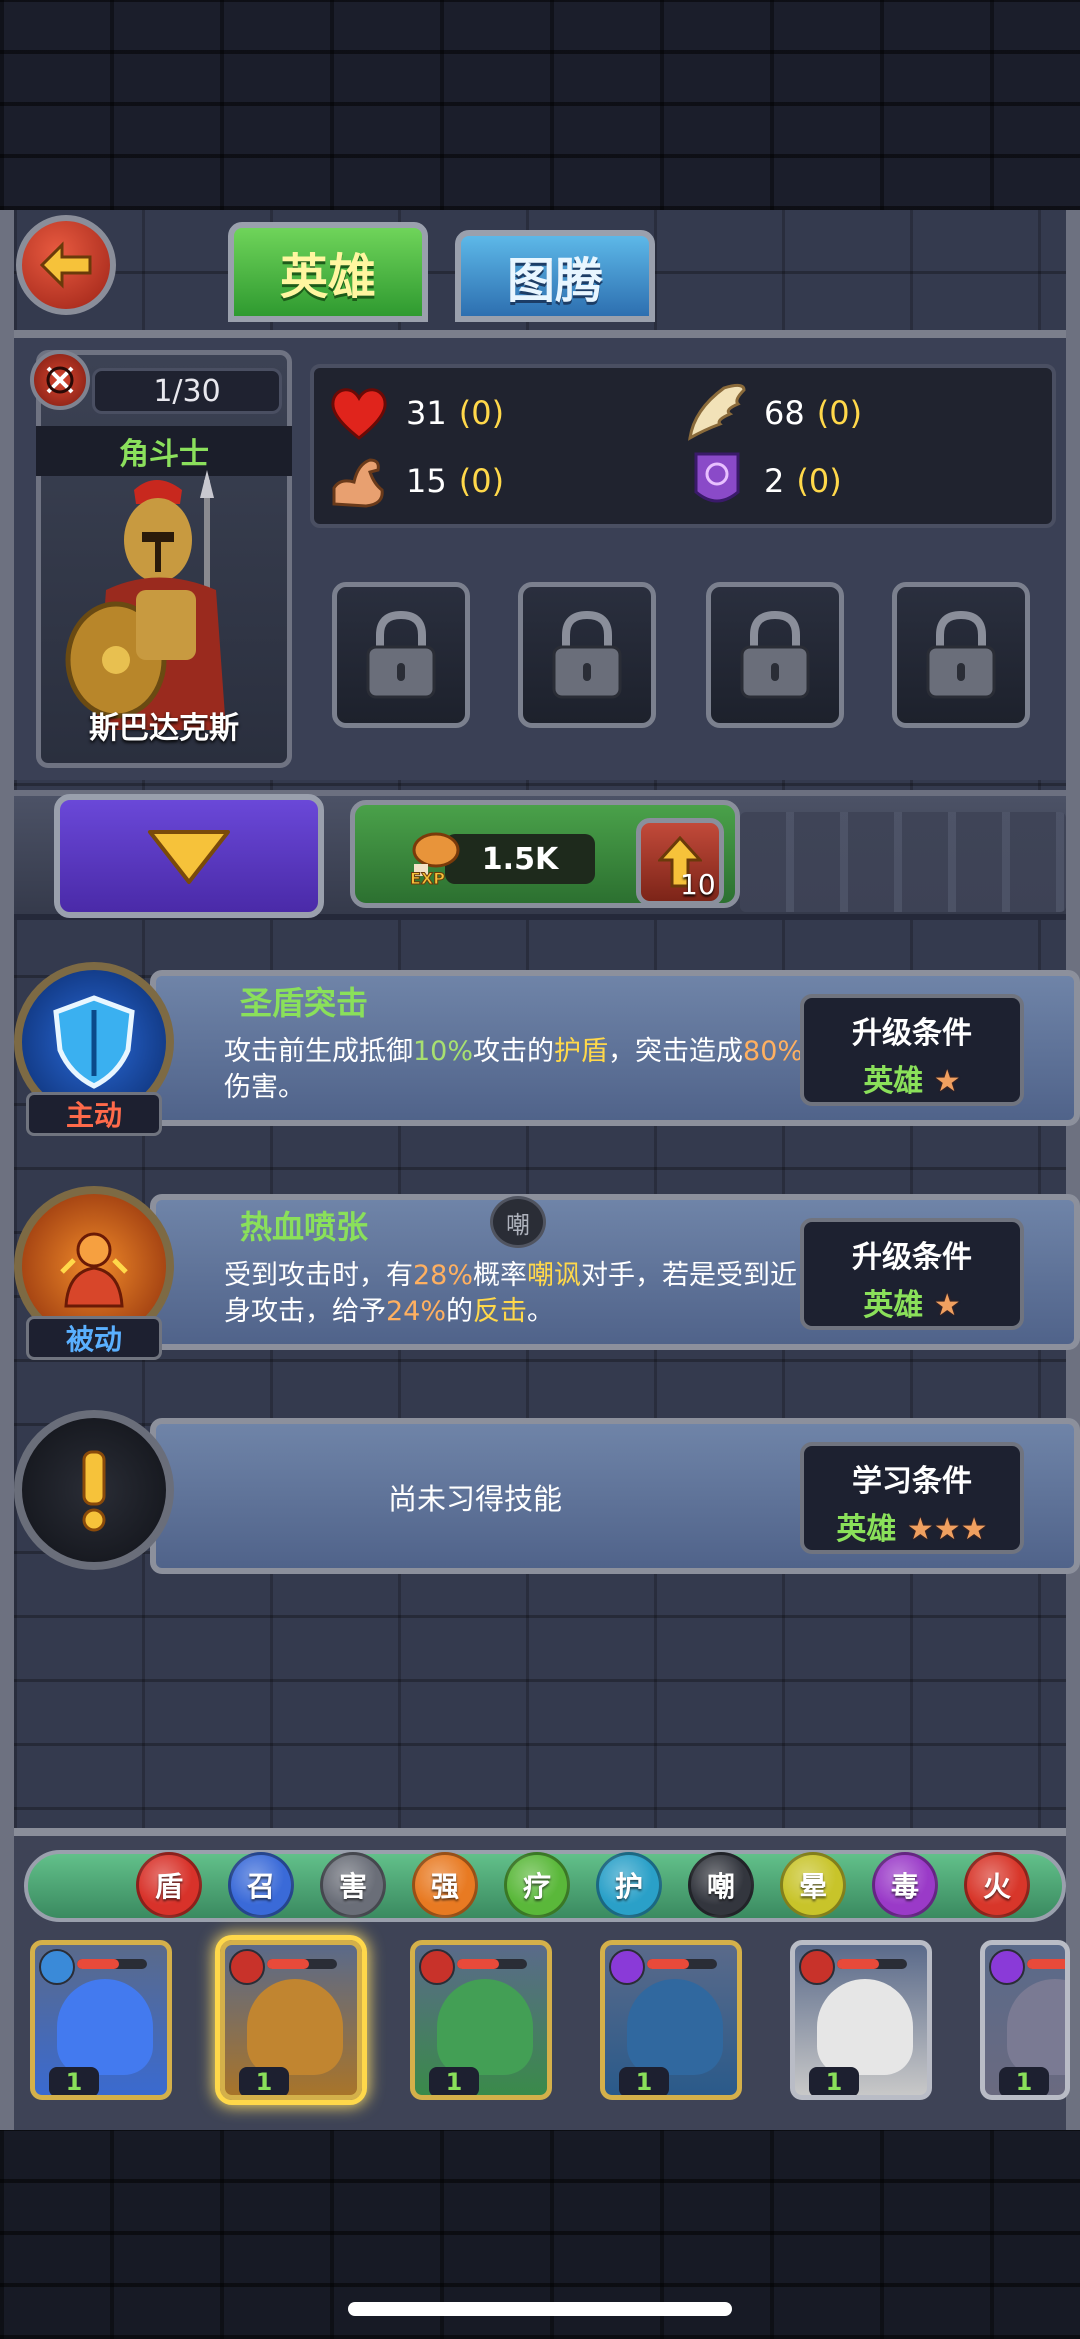  I want to click on skill-row-3: 尚未习得技能 学习条件 英雄 ★★★, so click(540, 1495).